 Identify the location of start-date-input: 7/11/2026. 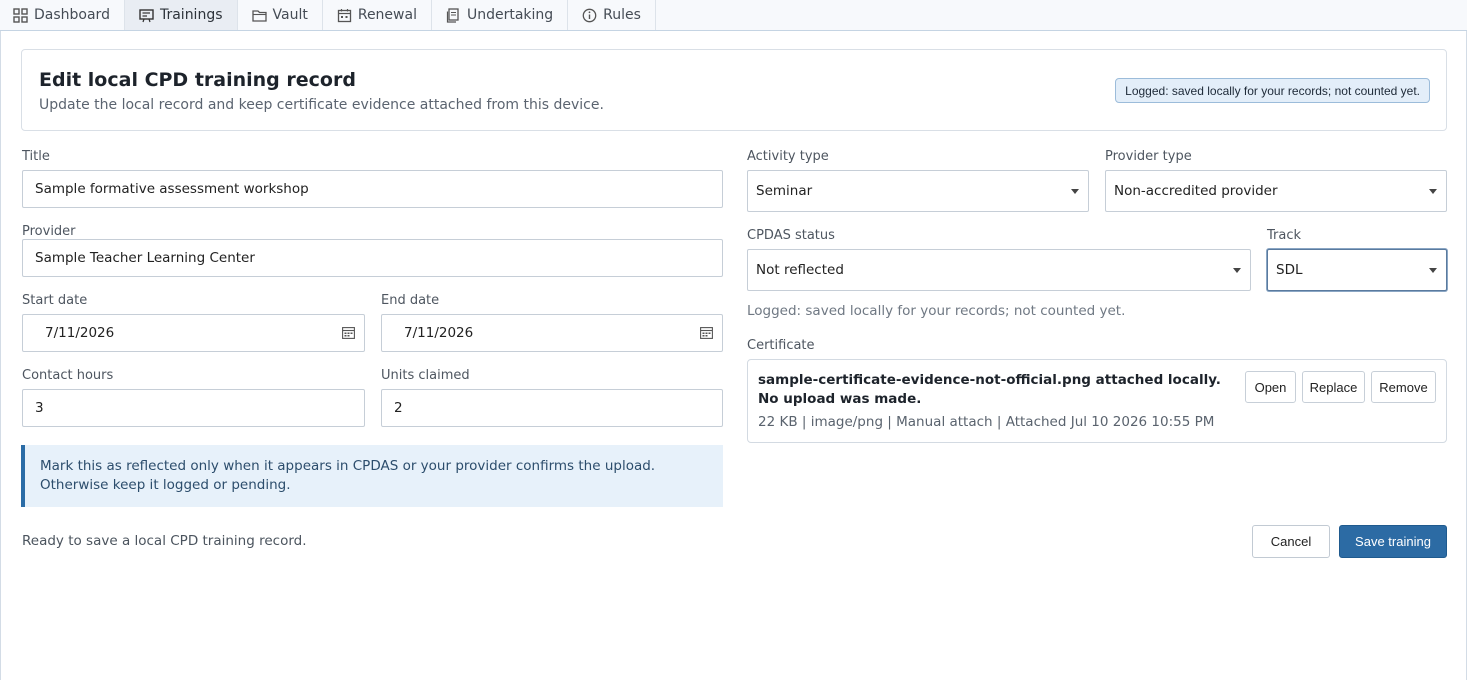
(193, 333).